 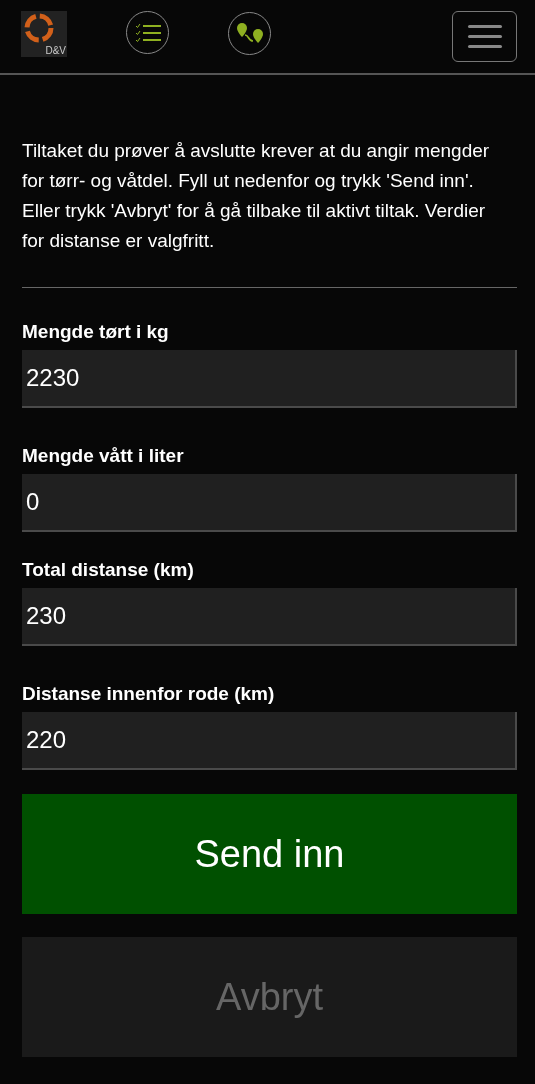 I want to click on ring-icon, so click(x=39, y=28).